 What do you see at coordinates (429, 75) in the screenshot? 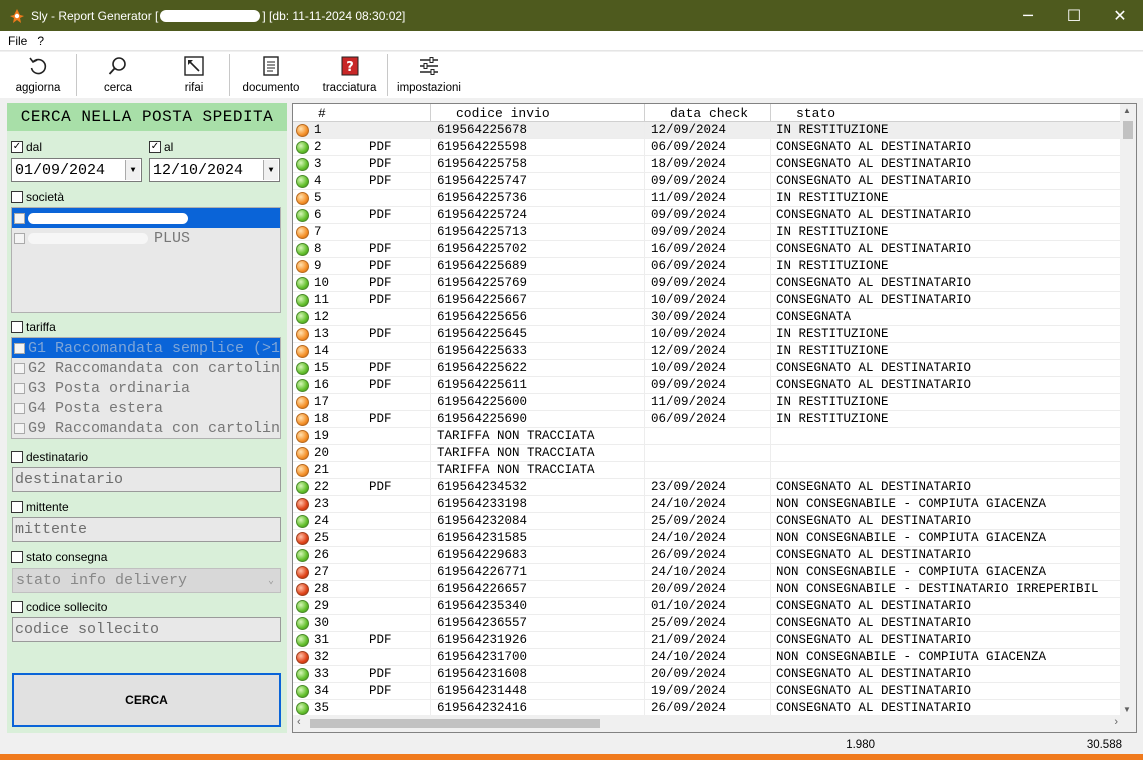
I see `impostazioni-button: impostazioni` at bounding box center [429, 75].